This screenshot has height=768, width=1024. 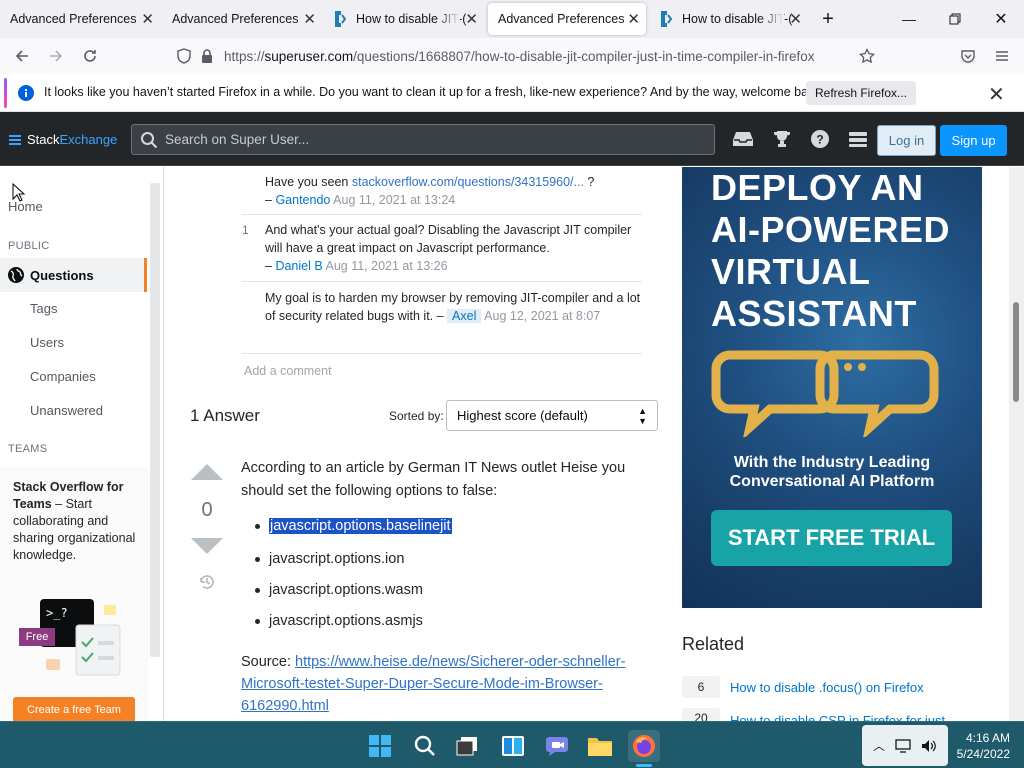 What do you see at coordinates (1016, 352) in the screenshot?
I see `scrollbar-thumb` at bounding box center [1016, 352].